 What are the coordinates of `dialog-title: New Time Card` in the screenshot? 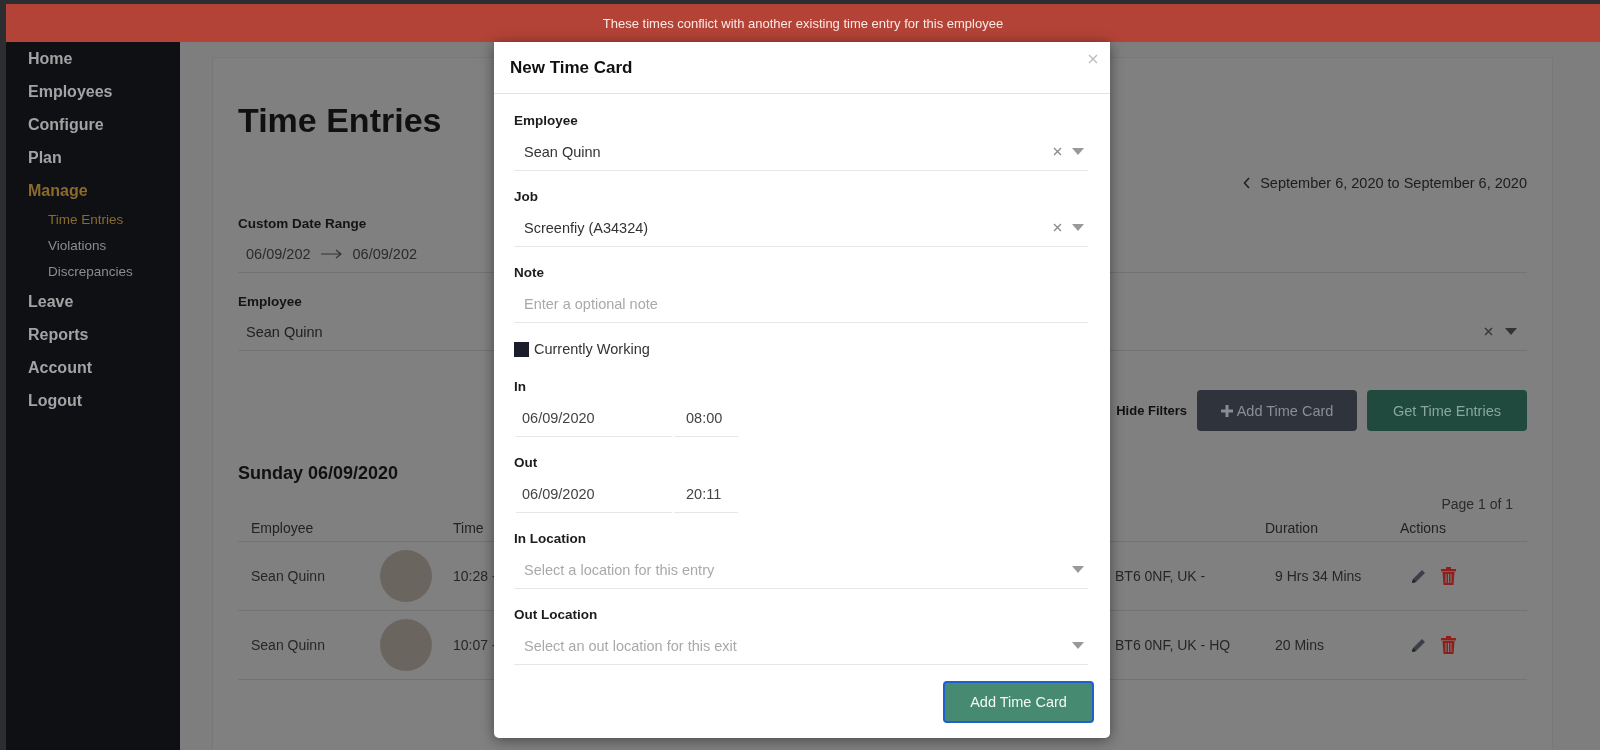 It's located at (571, 67).